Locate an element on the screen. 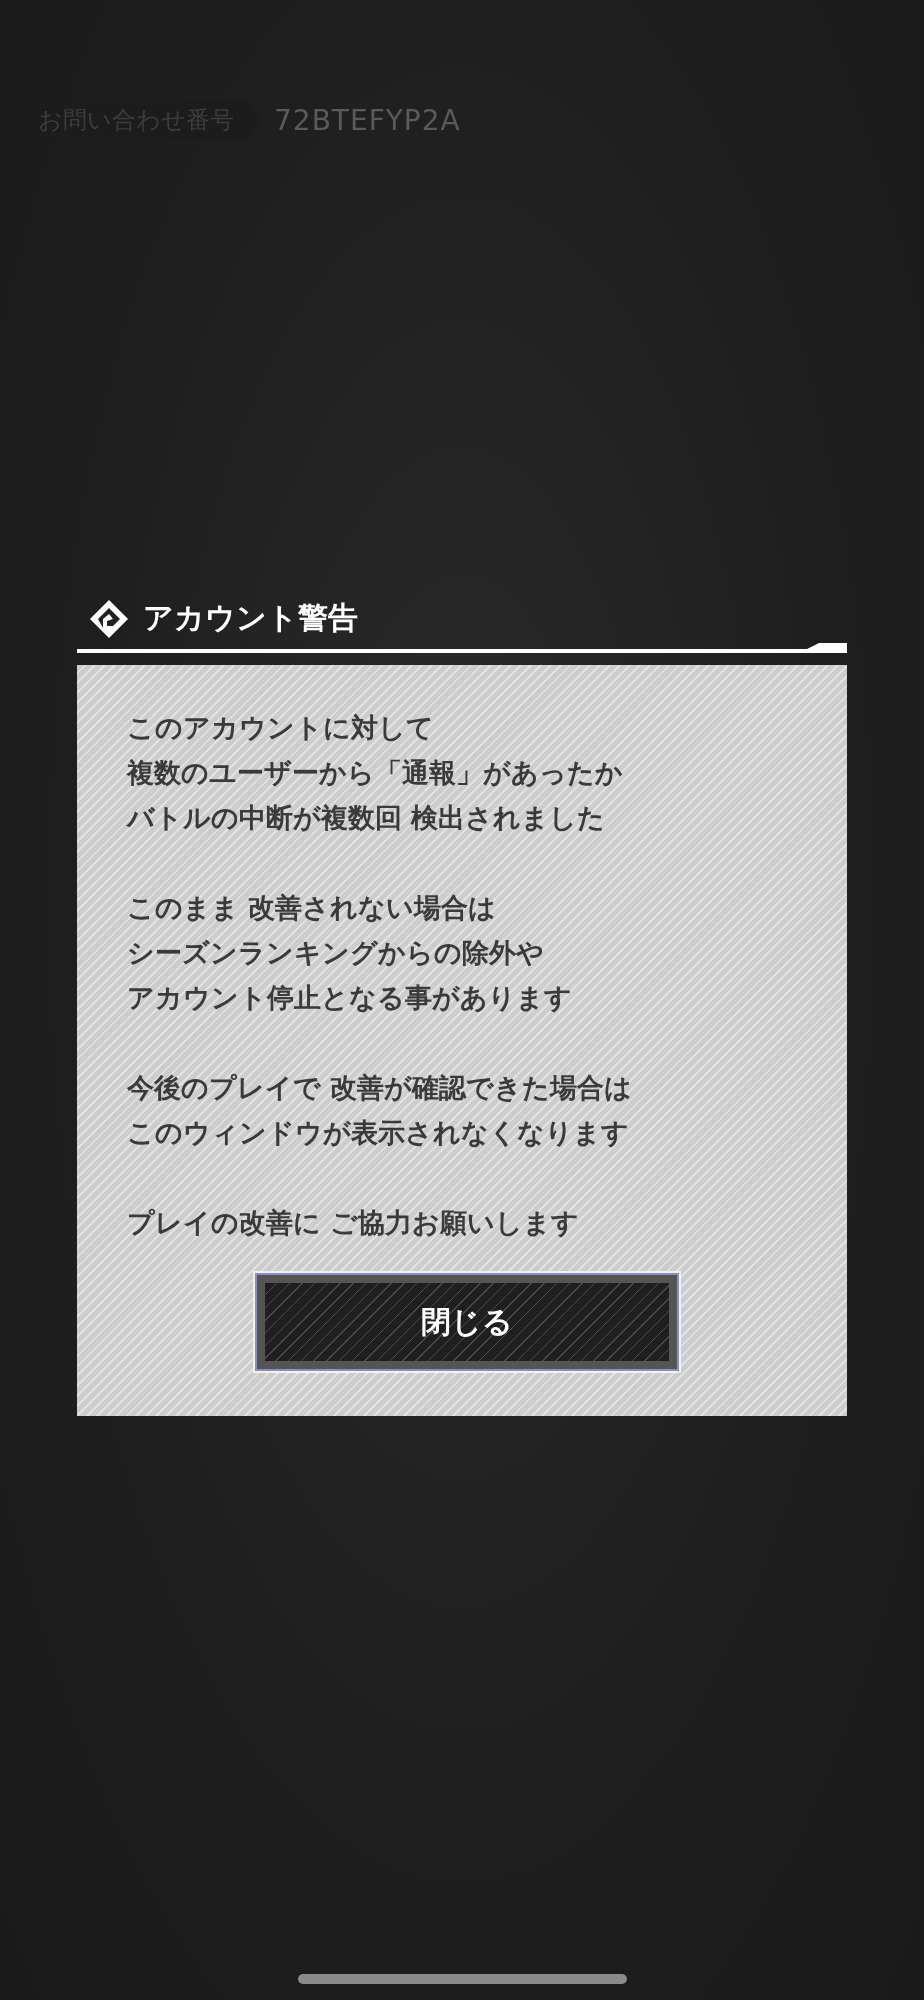 The height and width of the screenshot is (2000, 924). diamond-logo-icon is located at coordinates (109, 618).